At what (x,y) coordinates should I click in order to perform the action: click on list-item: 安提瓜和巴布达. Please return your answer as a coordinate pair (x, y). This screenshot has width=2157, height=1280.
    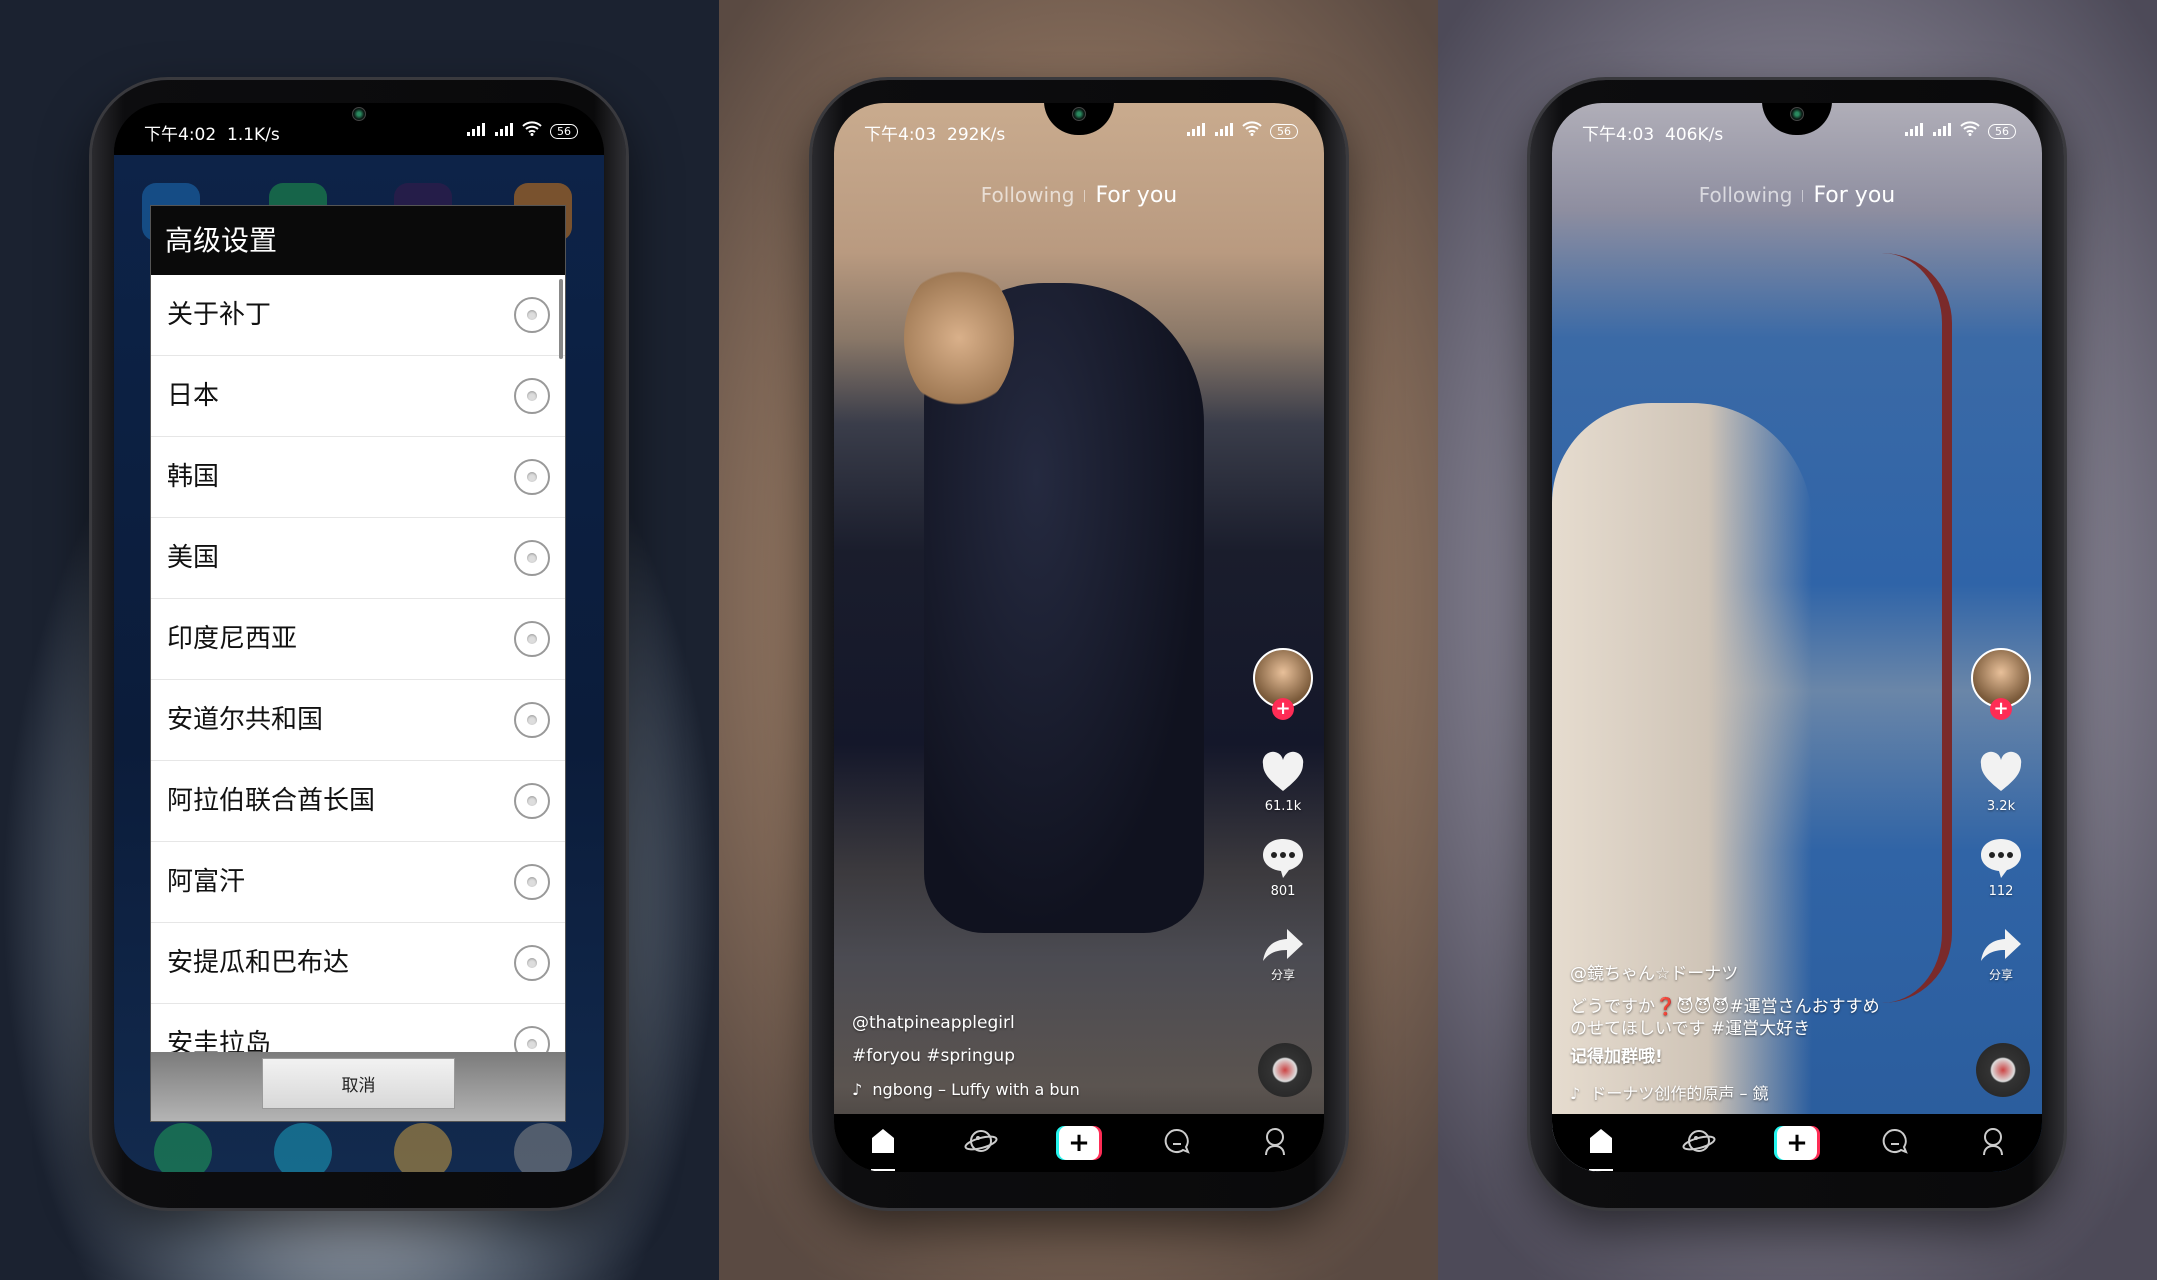
    Looking at the image, I should click on (358, 963).